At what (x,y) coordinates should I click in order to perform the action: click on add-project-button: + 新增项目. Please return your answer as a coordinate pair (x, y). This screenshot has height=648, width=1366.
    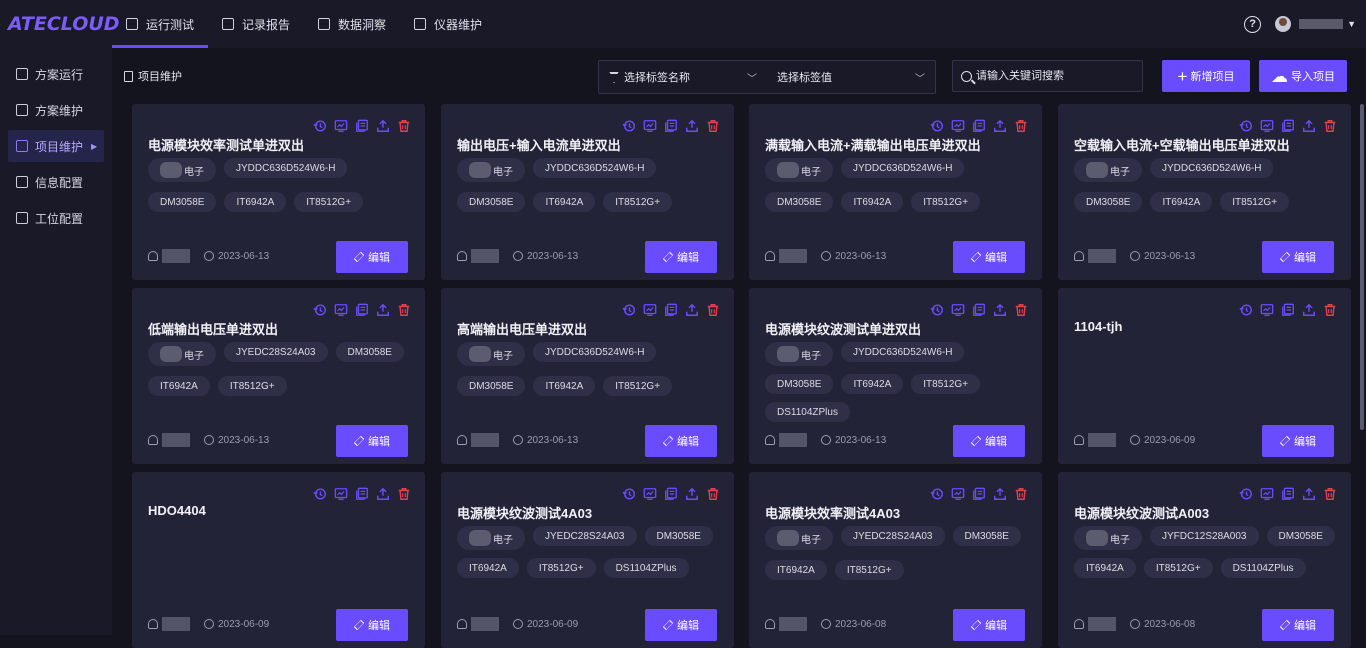
    Looking at the image, I should click on (1206, 76).